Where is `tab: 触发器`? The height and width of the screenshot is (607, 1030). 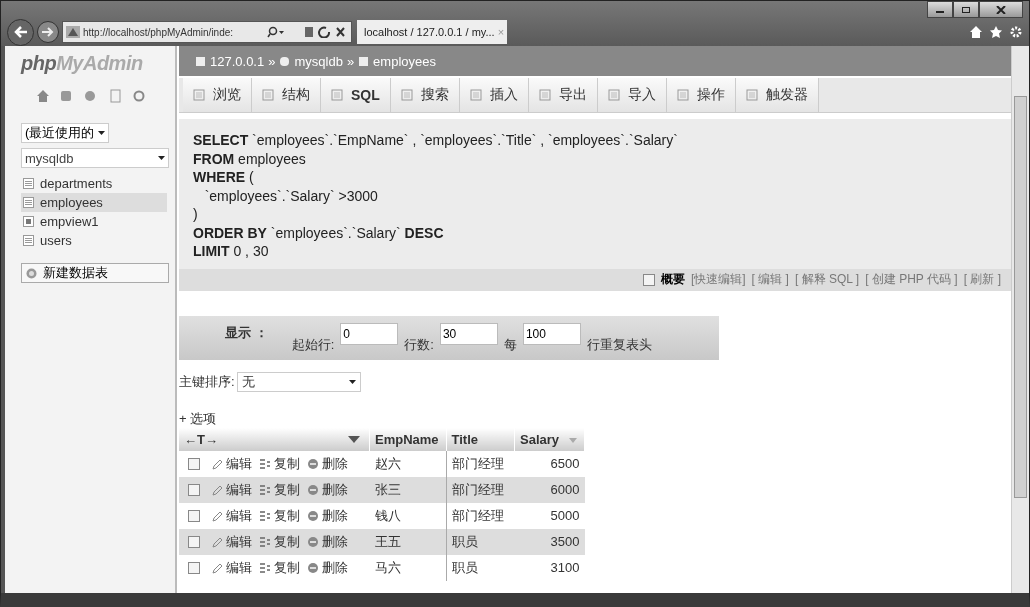 tab: 触发器 is located at coordinates (777, 95).